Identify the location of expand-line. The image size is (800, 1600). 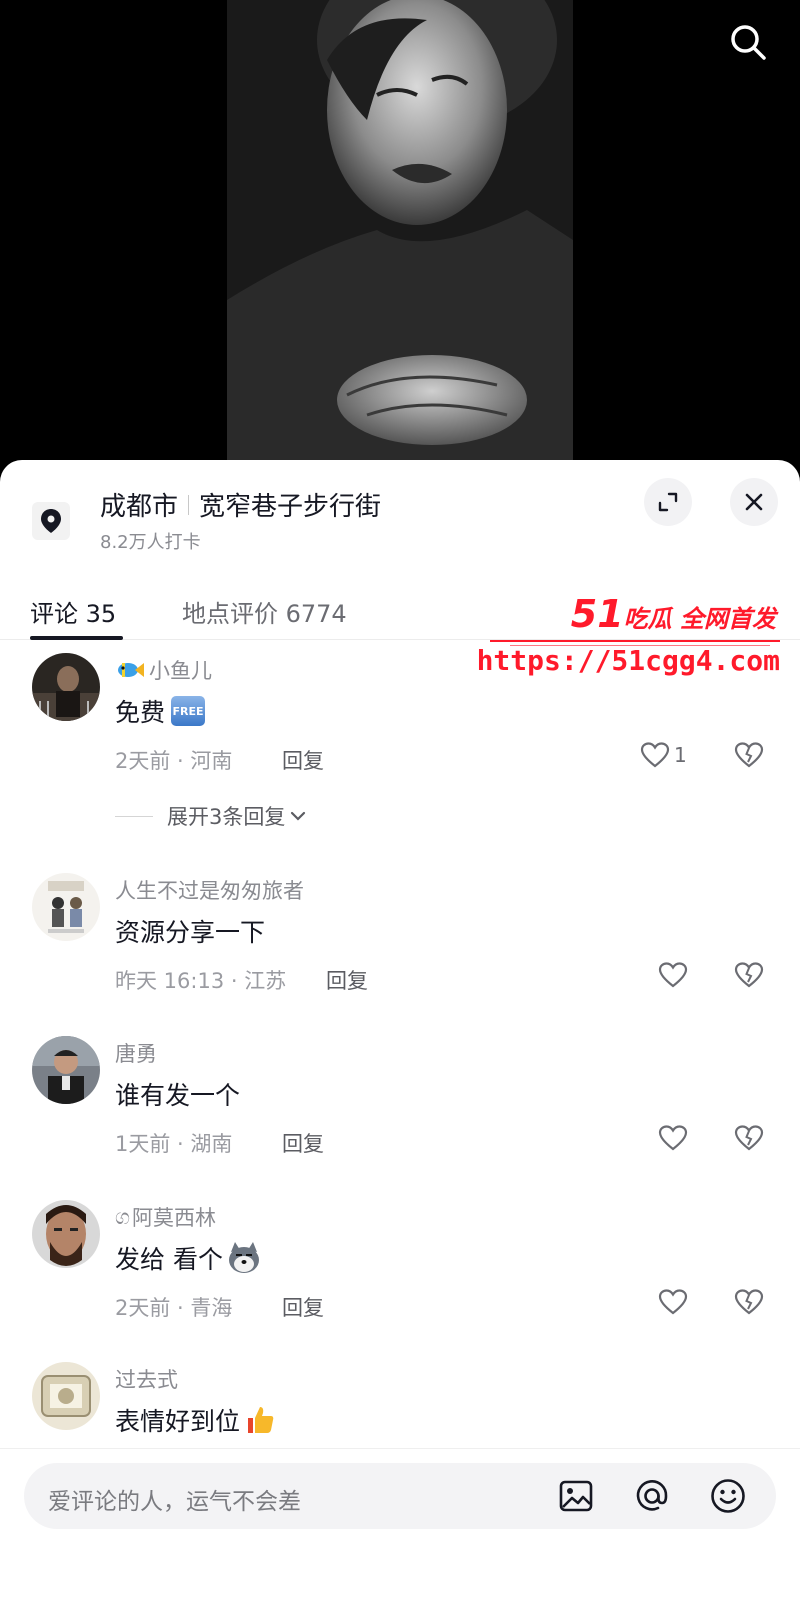
(134, 816).